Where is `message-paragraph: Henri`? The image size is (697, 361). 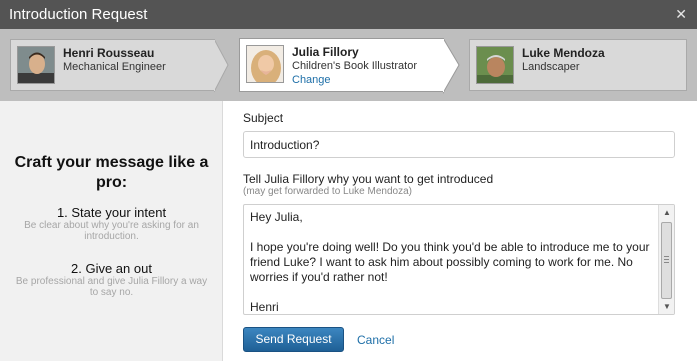 message-paragraph: Henri is located at coordinates (264, 307).